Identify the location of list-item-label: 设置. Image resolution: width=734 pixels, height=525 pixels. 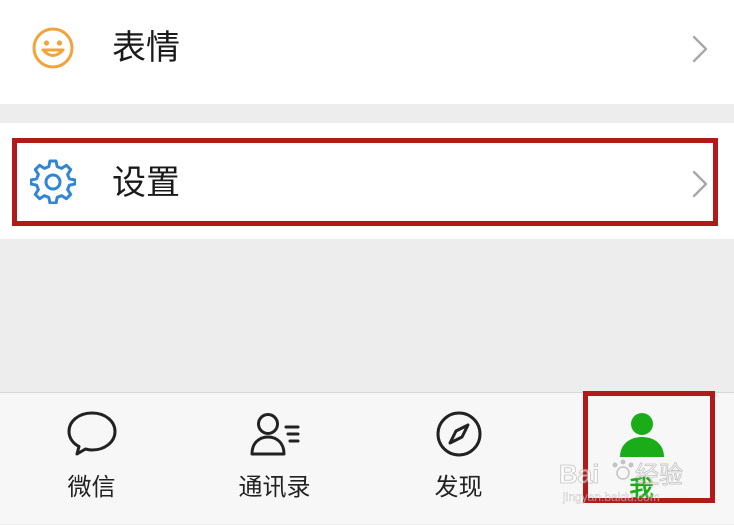
(146, 183).